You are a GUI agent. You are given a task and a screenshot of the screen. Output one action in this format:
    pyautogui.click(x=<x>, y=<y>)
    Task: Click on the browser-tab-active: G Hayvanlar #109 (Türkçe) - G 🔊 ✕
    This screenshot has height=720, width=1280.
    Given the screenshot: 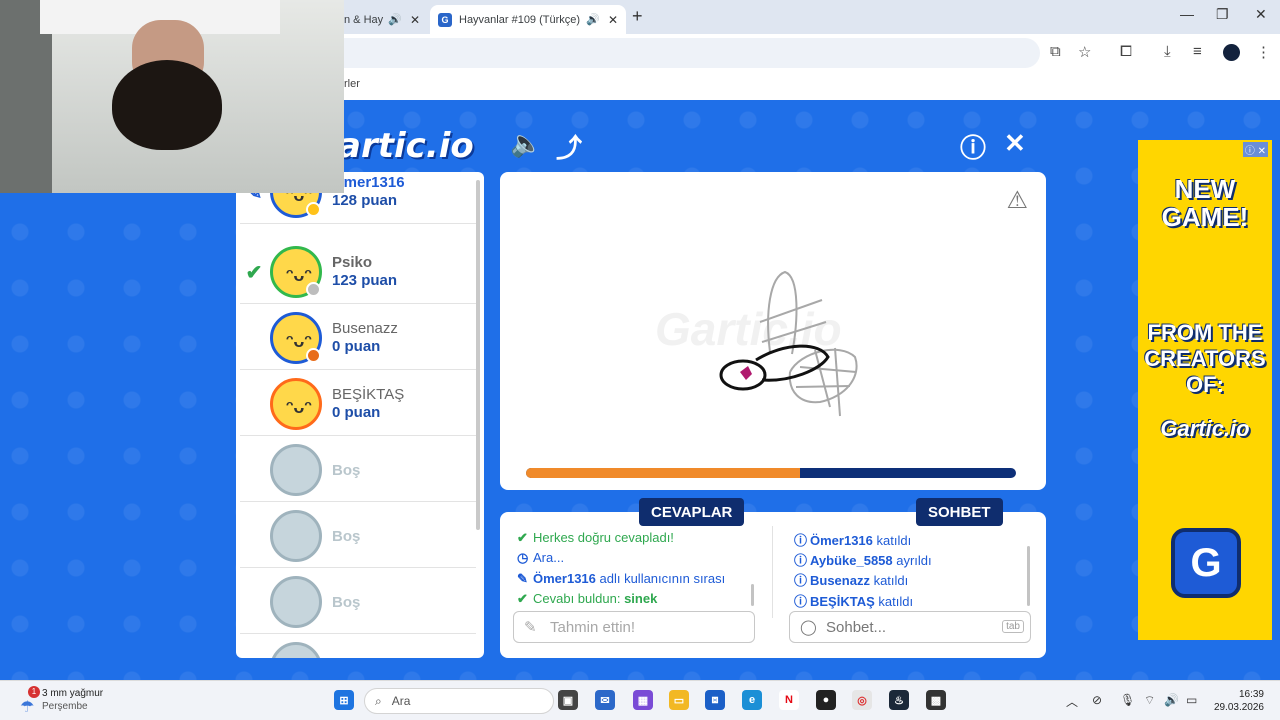 What is the action you would take?
    pyautogui.click(x=528, y=19)
    